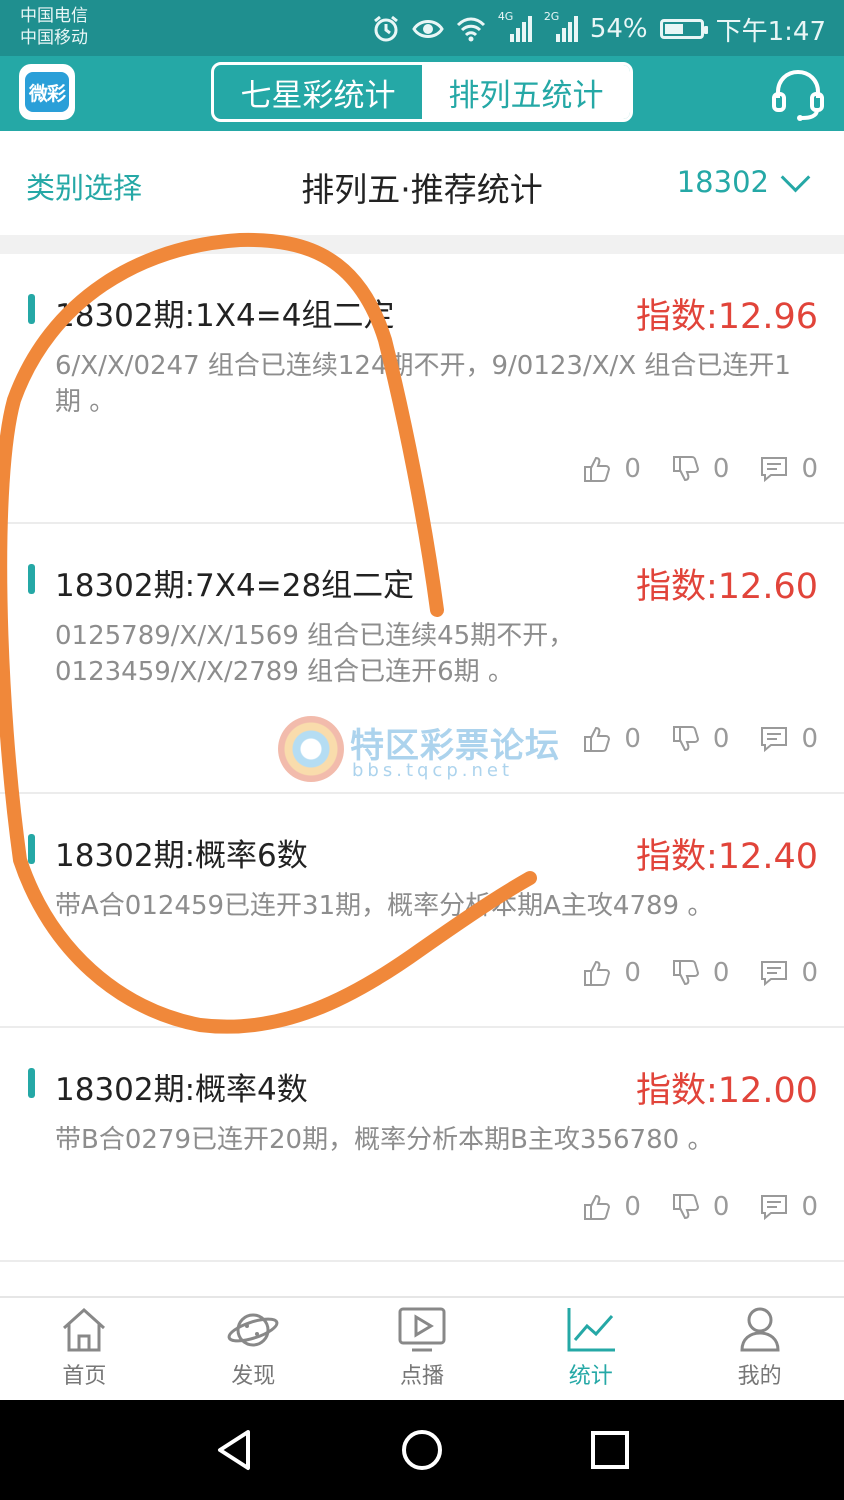  What do you see at coordinates (253, 1349) in the screenshot?
I see `tab-discover: 发现` at bounding box center [253, 1349].